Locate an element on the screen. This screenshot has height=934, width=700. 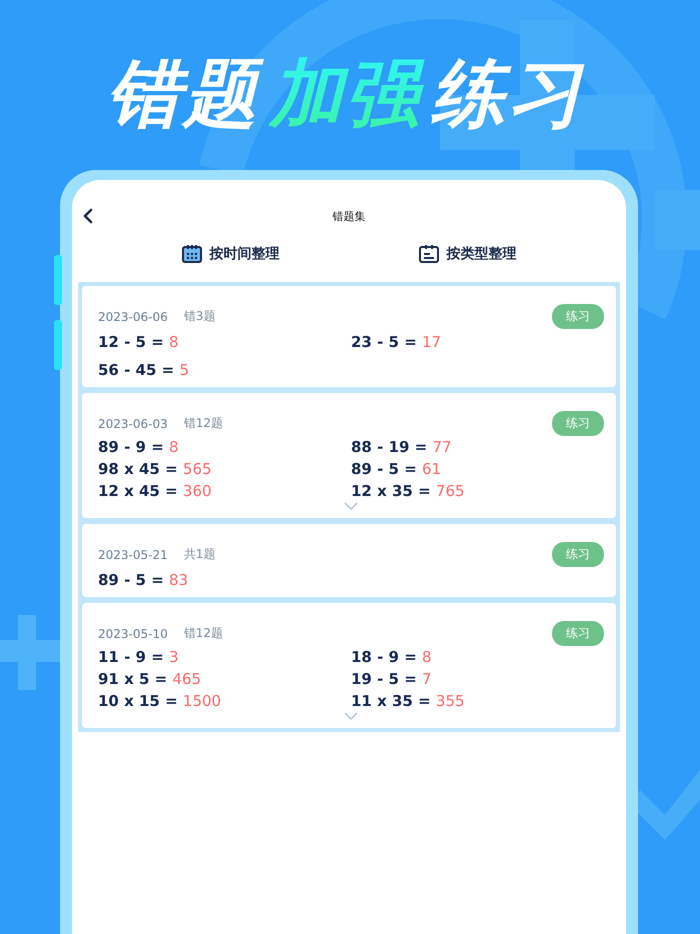
record-count: 共1题 is located at coordinates (200, 554).